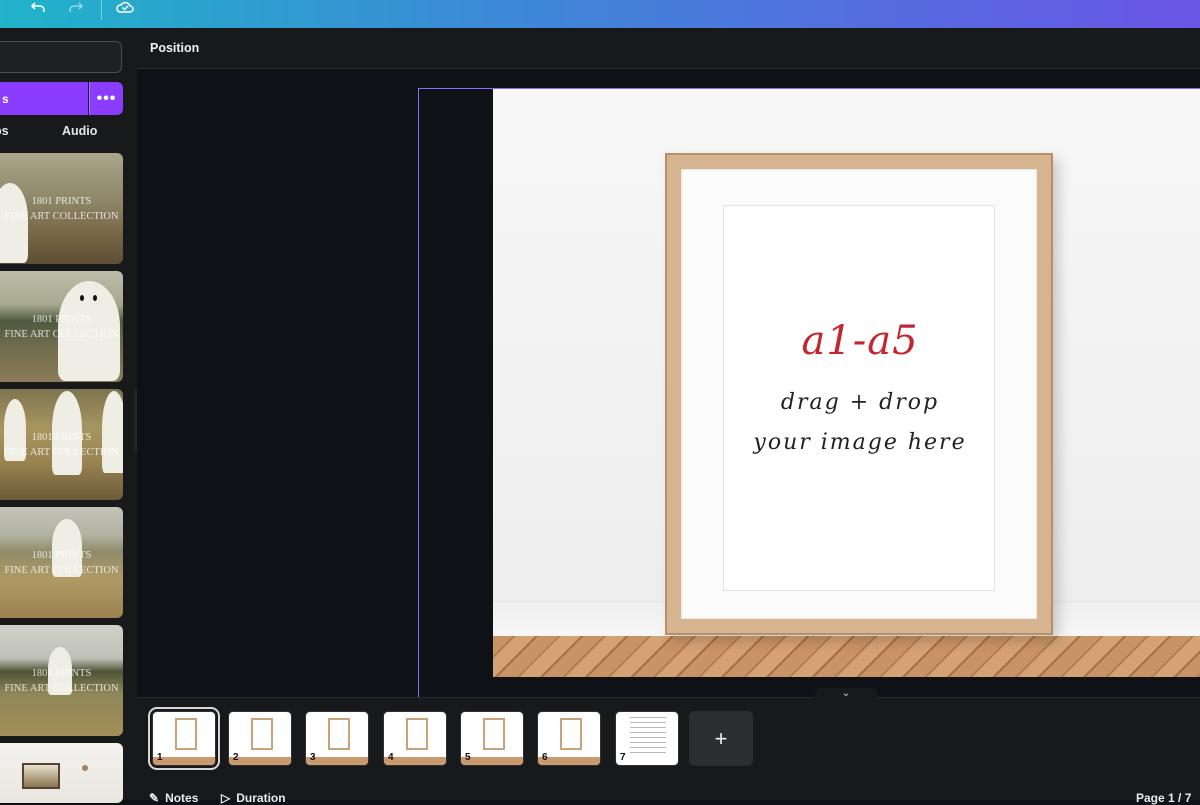  What do you see at coordinates (226, 798) in the screenshot?
I see `play-icon: ▷` at bounding box center [226, 798].